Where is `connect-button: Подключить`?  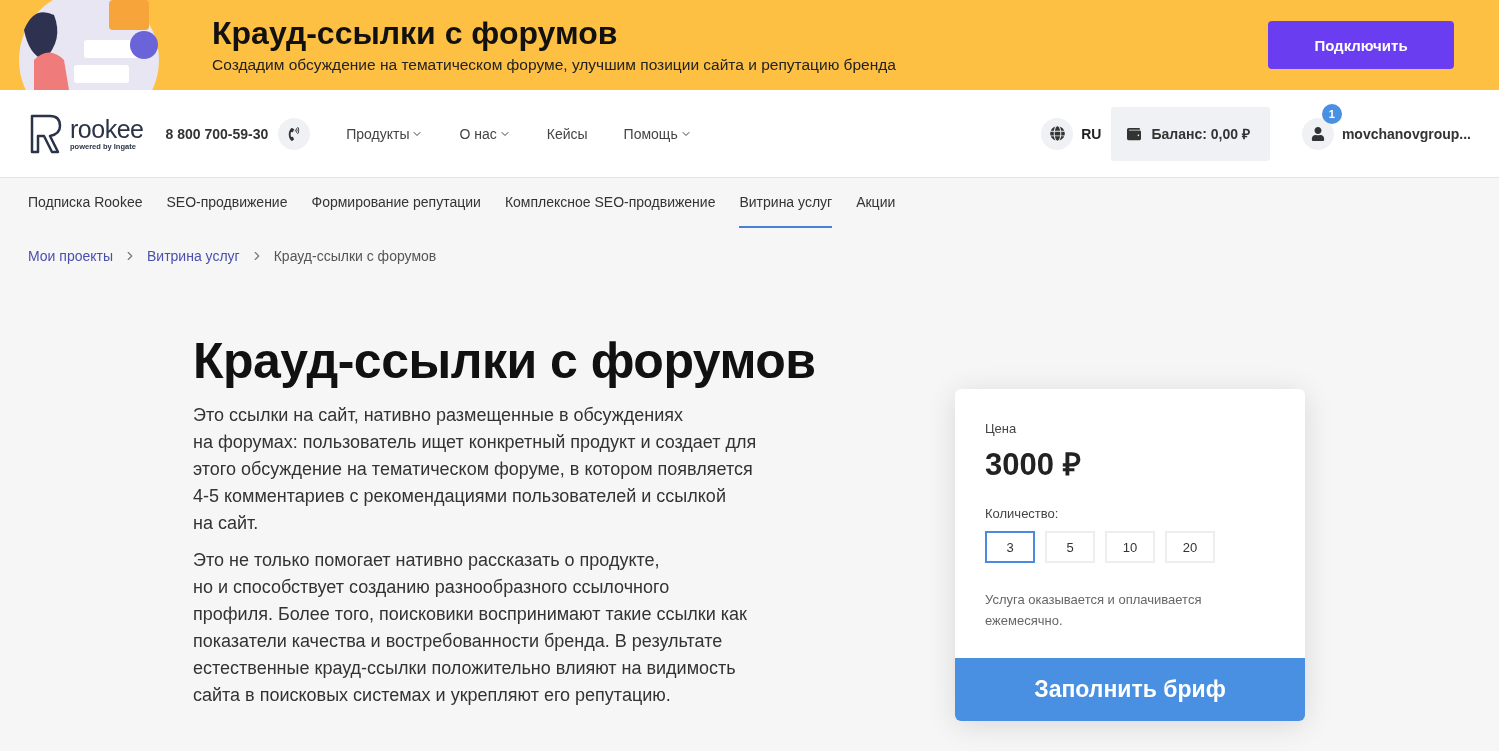
connect-button: Подключить is located at coordinates (1361, 45).